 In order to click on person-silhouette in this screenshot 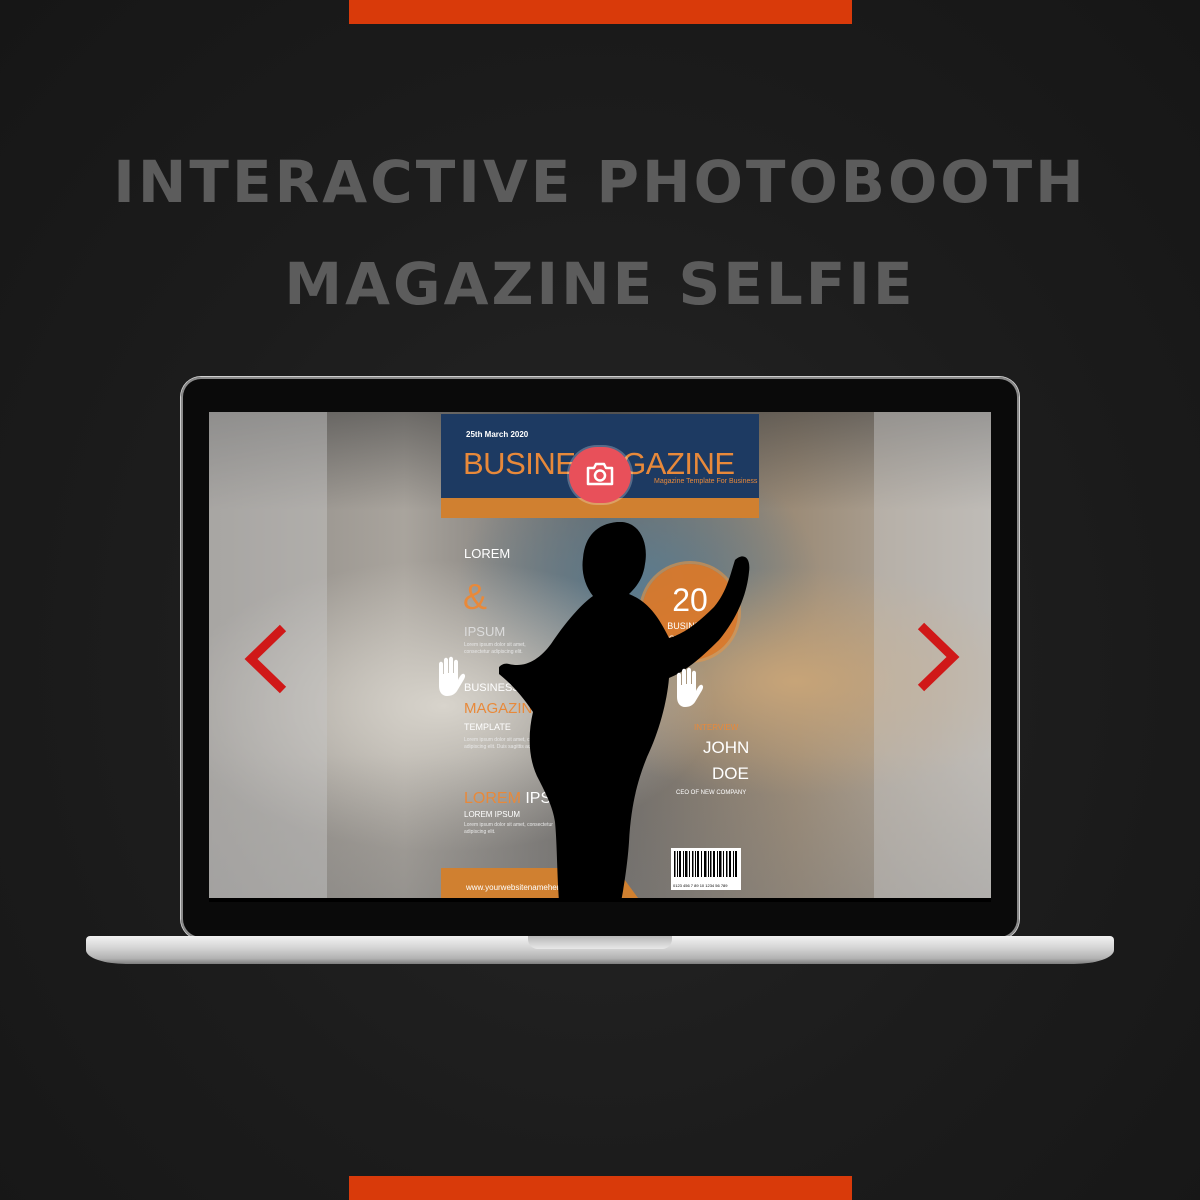, I will do `click(624, 712)`.